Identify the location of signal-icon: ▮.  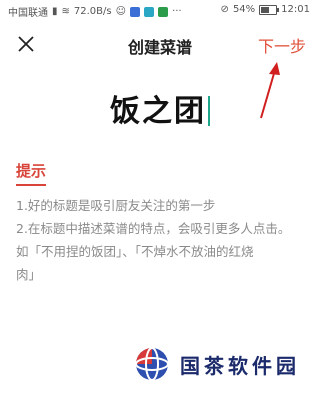
(55, 11).